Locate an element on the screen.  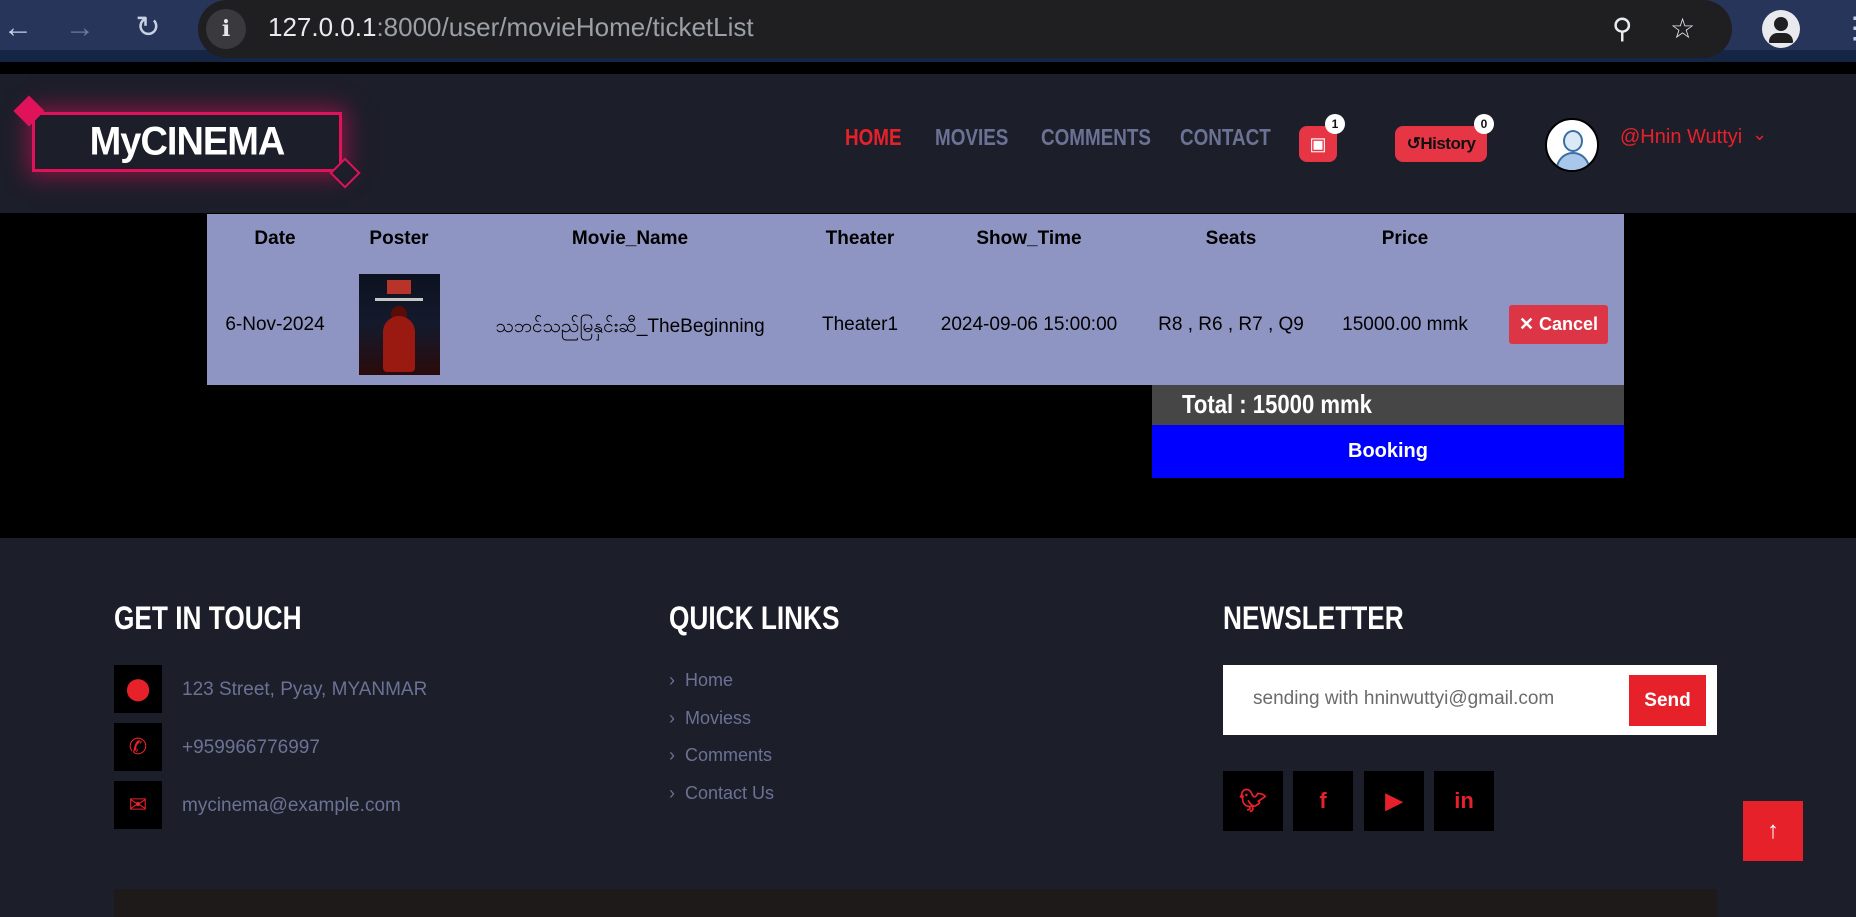
nav-contact: CONTACT is located at coordinates (1225, 137).